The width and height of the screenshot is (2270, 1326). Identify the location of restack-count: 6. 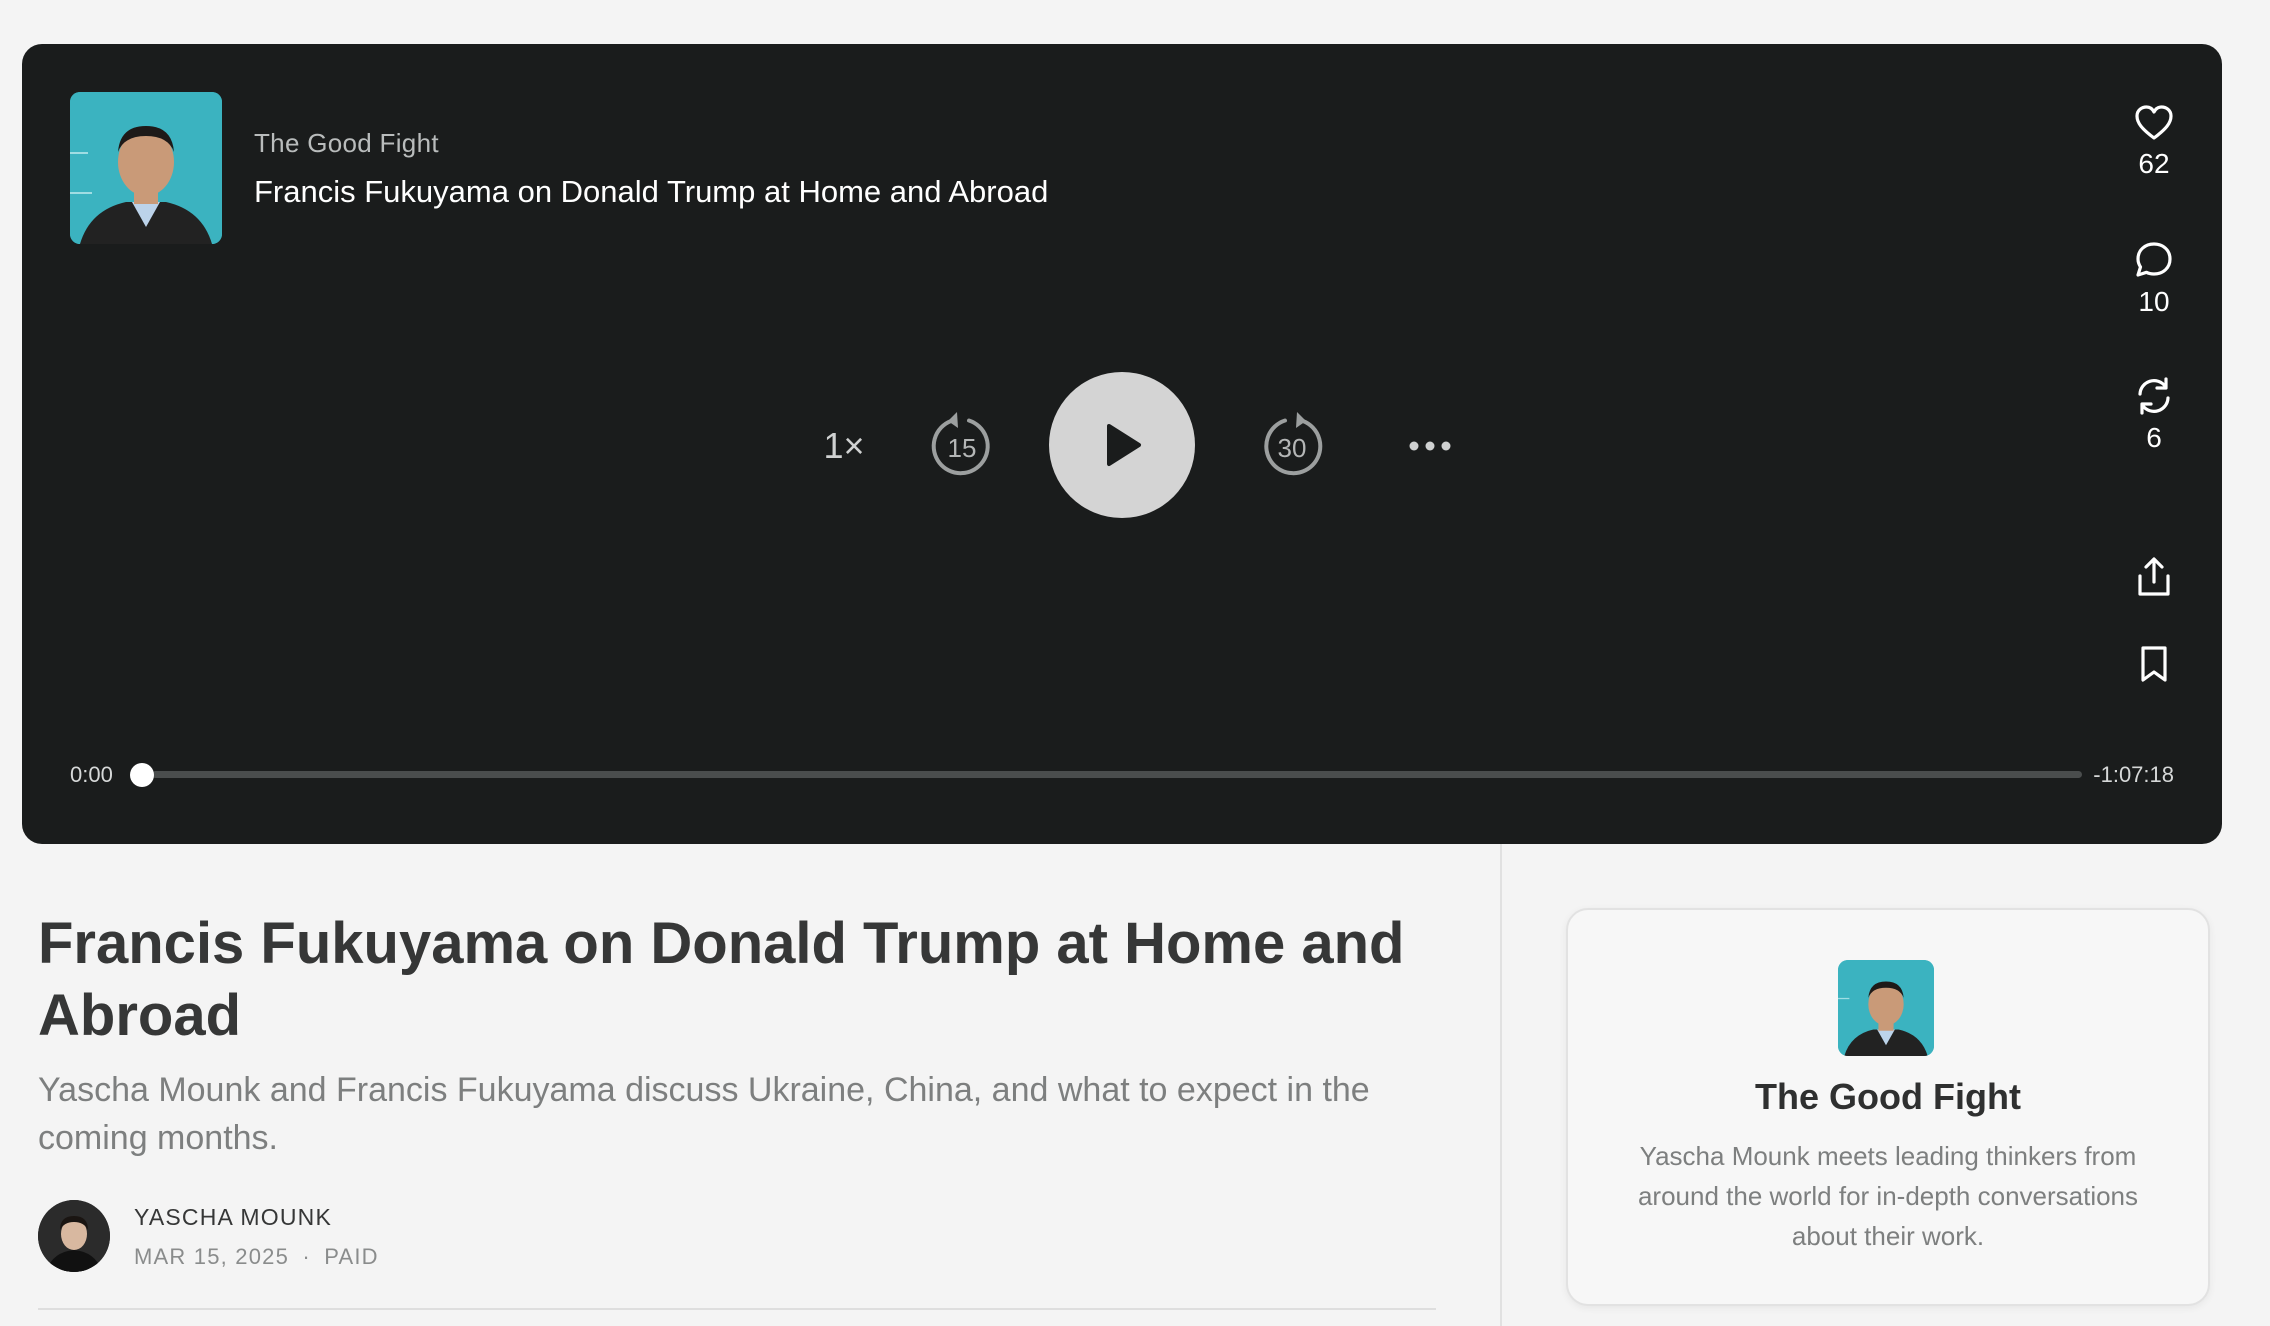
(2154, 437).